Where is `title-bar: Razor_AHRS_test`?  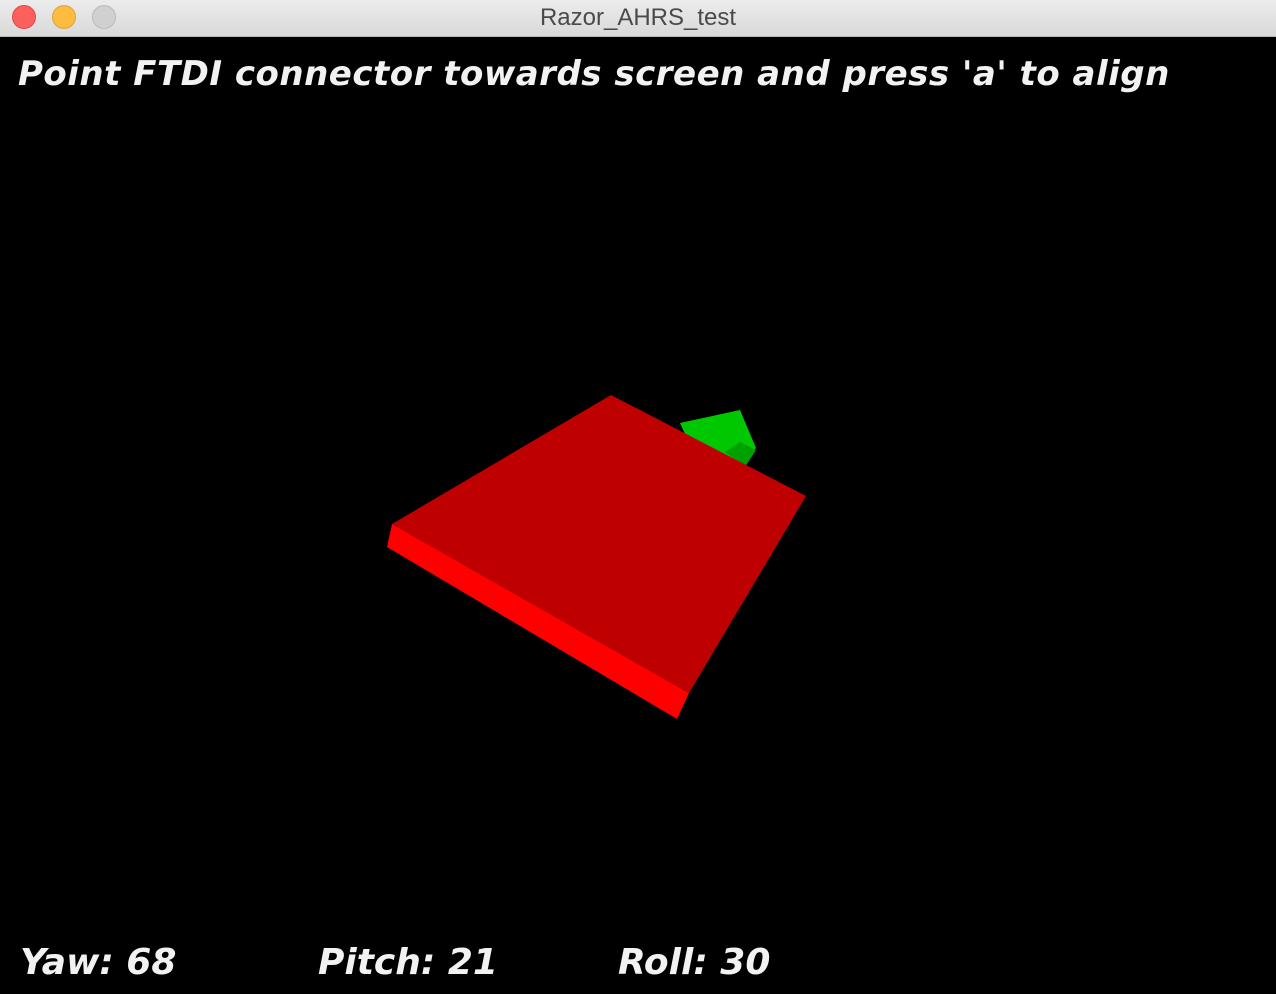 title-bar: Razor_AHRS_test is located at coordinates (638, 18).